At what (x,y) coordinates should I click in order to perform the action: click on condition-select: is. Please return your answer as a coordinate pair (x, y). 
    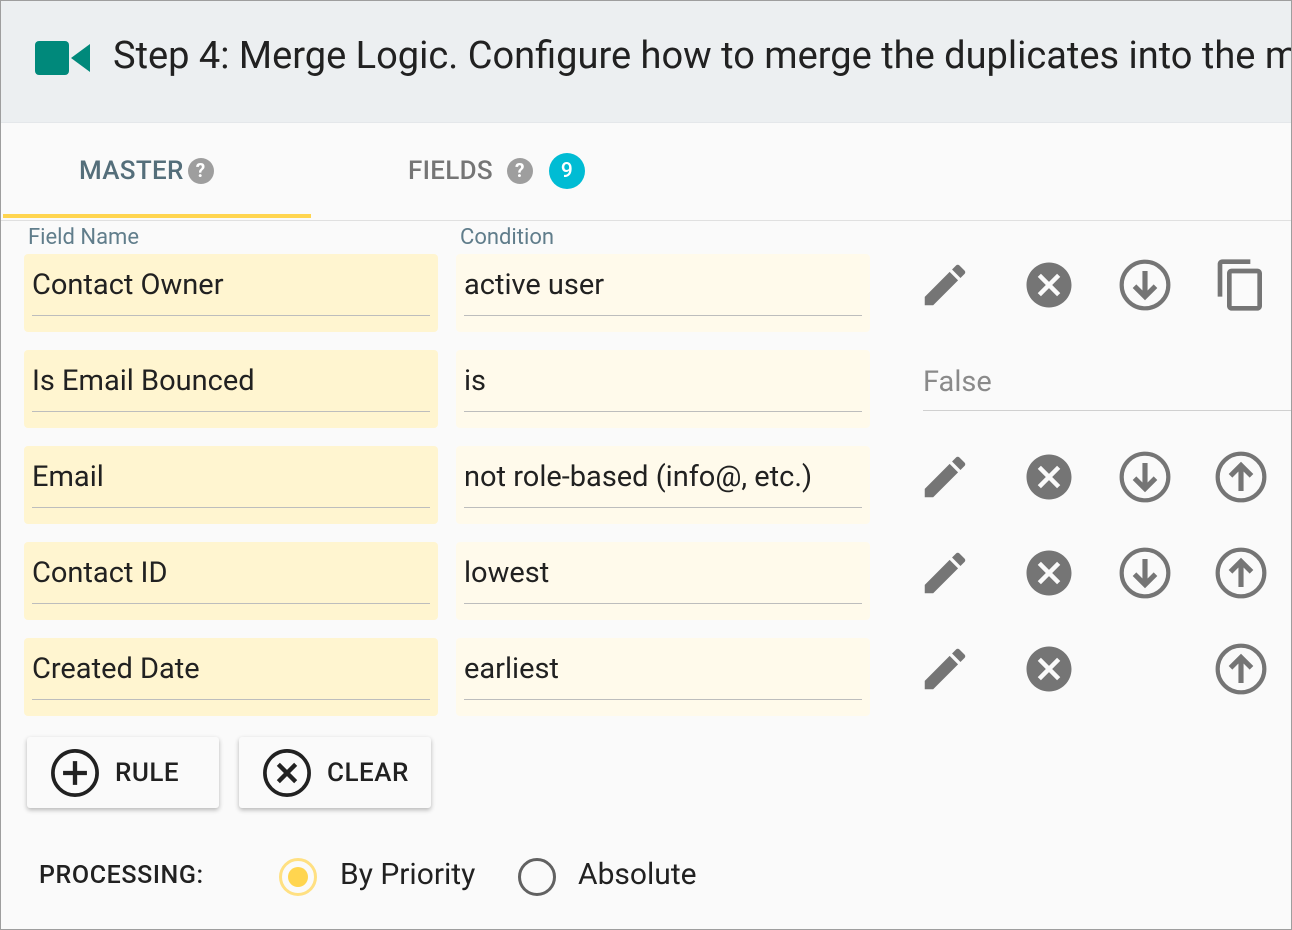
    Looking at the image, I should click on (663, 389).